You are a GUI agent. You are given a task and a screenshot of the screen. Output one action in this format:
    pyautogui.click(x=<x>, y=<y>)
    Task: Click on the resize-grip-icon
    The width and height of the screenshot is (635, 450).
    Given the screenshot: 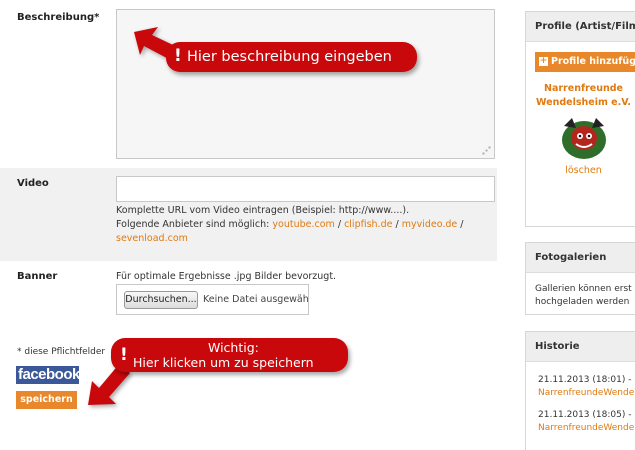 What is the action you would take?
    pyautogui.click(x=486, y=150)
    